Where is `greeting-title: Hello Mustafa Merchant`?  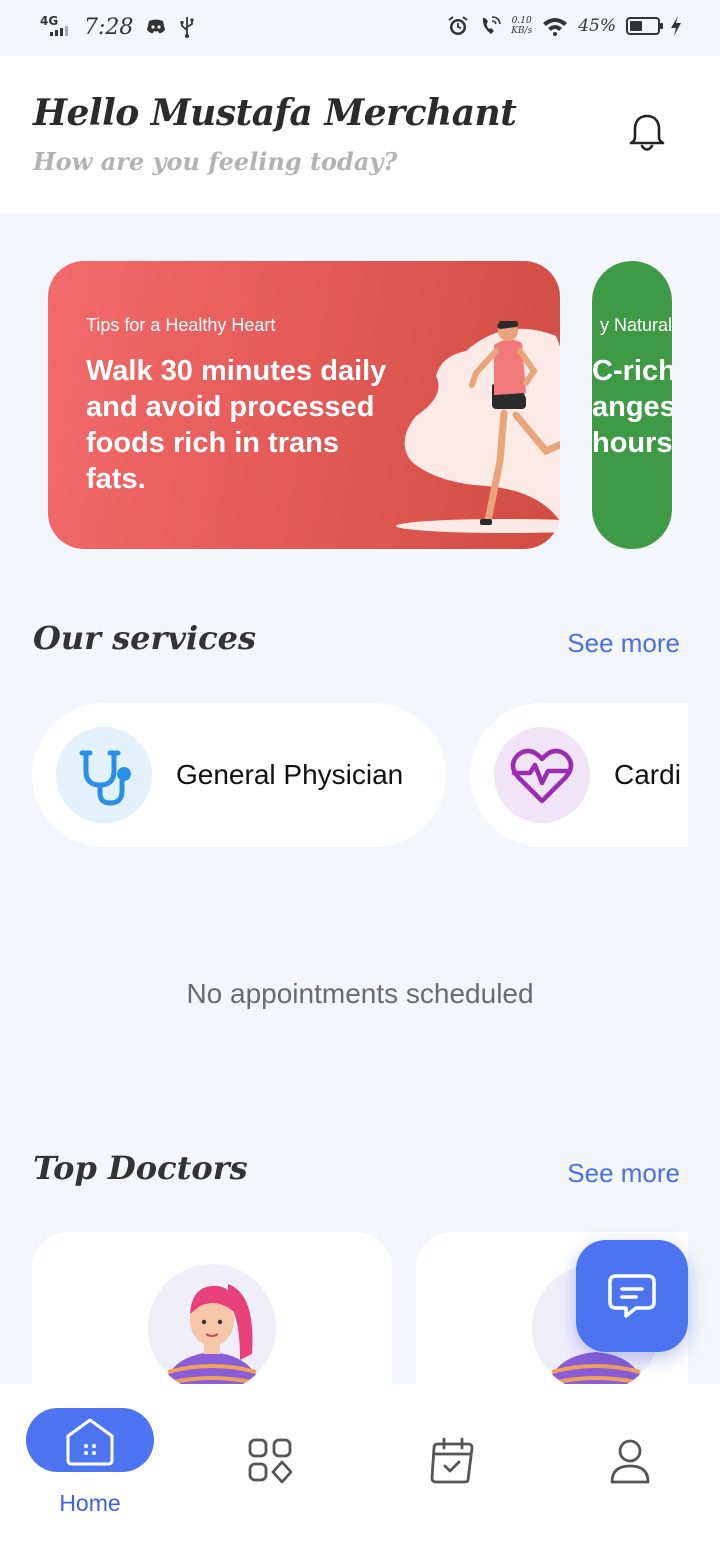 greeting-title: Hello Mustafa Merchant is located at coordinates (275, 113).